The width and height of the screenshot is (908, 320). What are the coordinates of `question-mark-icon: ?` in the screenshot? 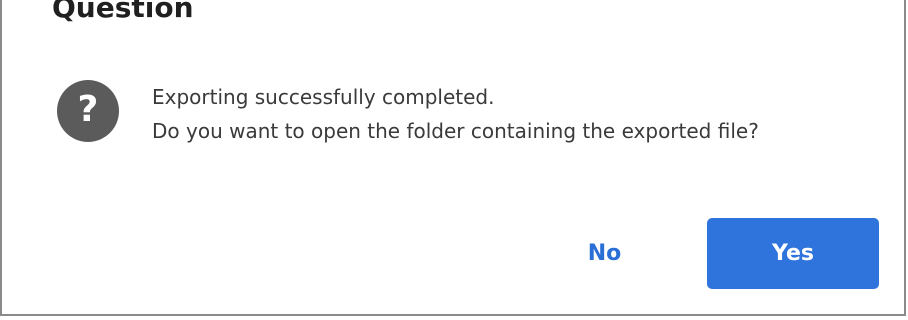 It's located at (88, 111).